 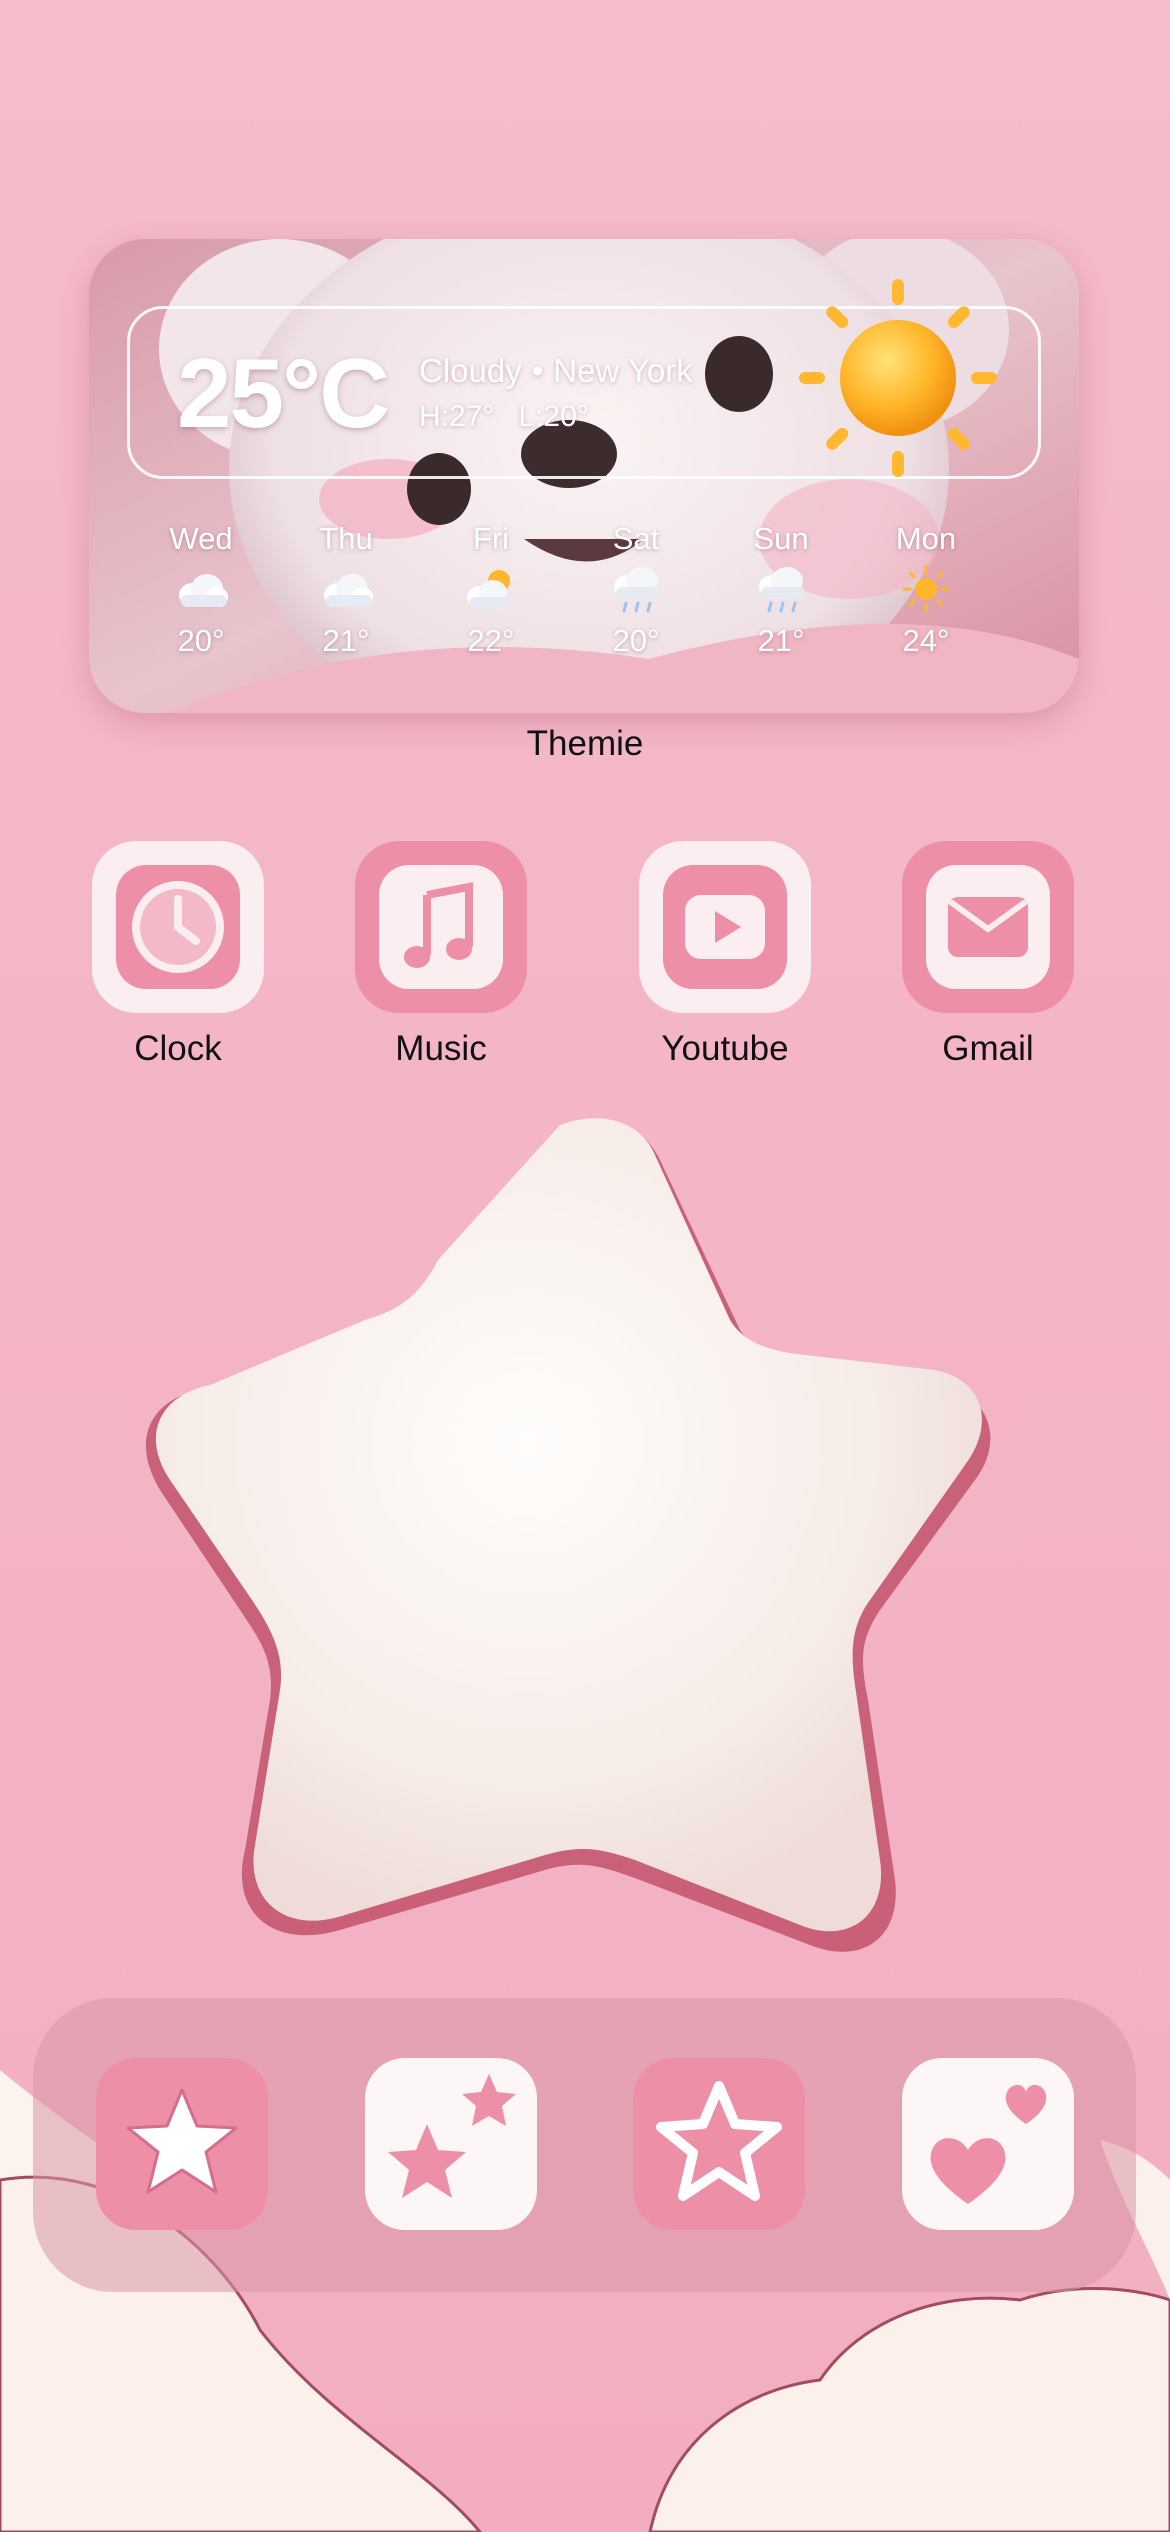 What do you see at coordinates (441, 1048) in the screenshot?
I see `app-label: Music` at bounding box center [441, 1048].